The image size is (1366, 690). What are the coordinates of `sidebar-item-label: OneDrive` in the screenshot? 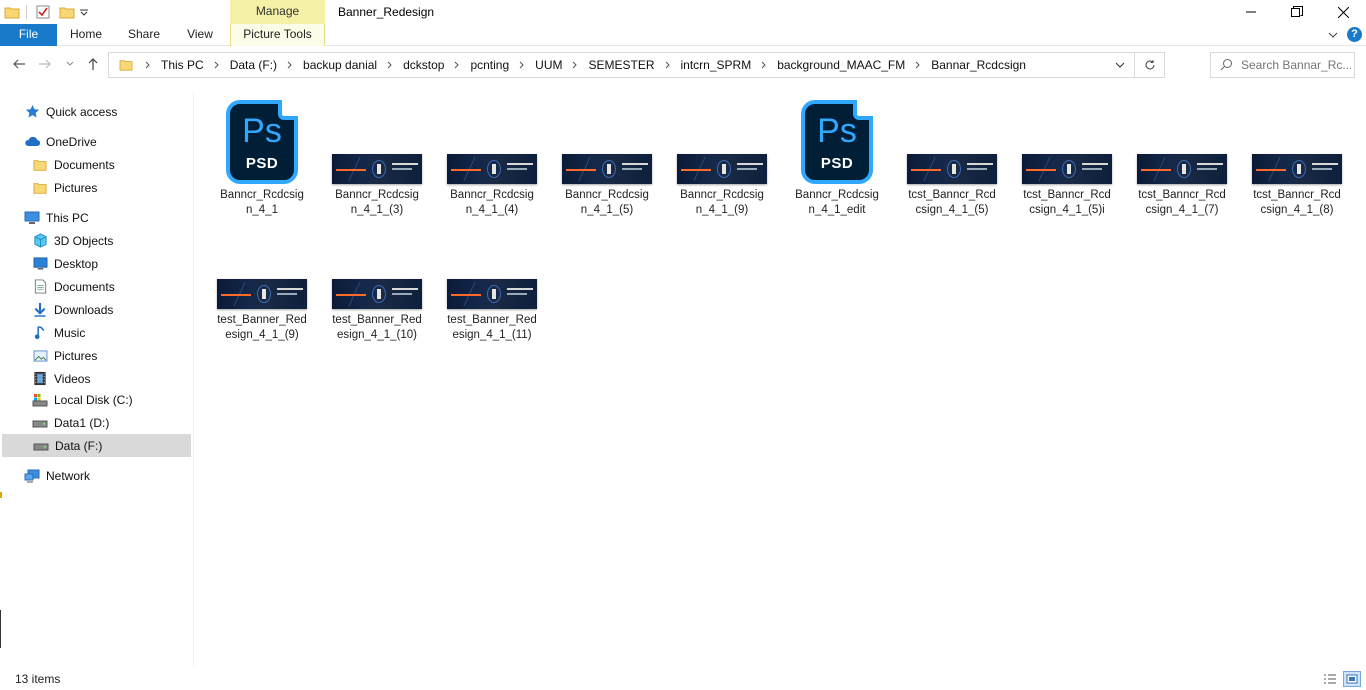 It's located at (71, 141).